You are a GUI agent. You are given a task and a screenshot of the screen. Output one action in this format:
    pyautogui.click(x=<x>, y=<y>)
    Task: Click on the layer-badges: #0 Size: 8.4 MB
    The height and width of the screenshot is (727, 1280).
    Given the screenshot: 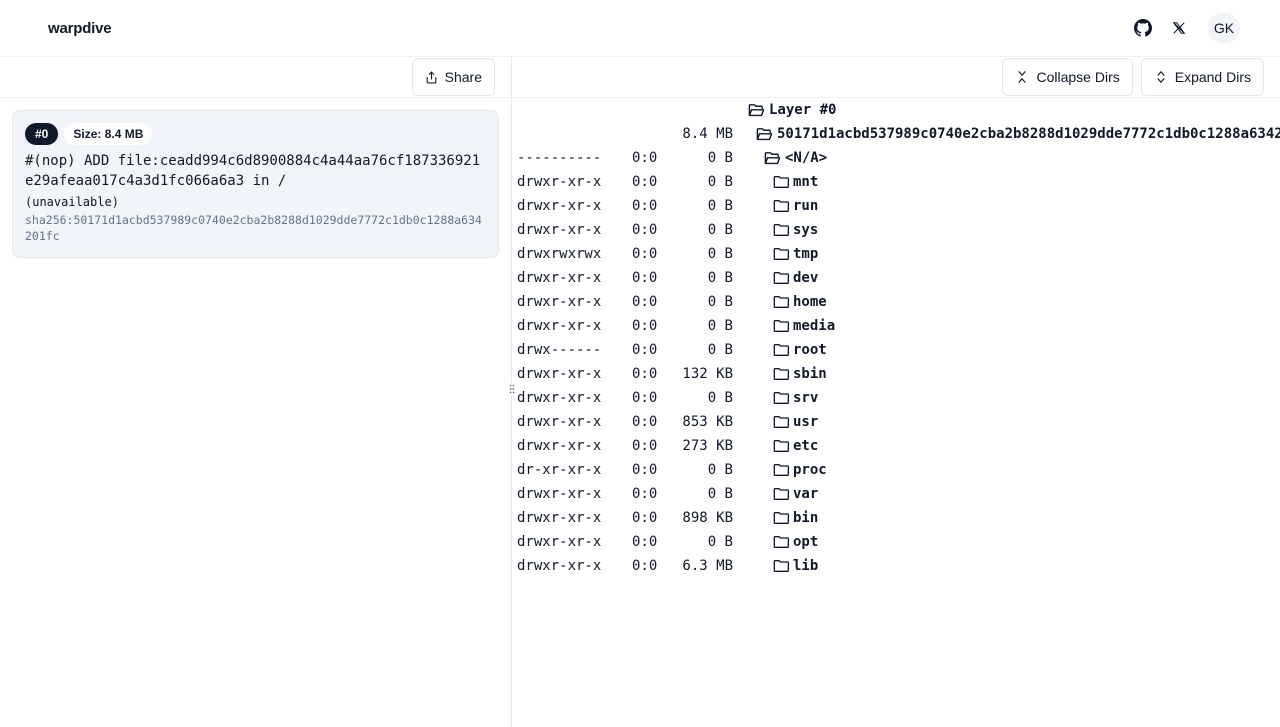 What is the action you would take?
    pyautogui.click(x=255, y=134)
    